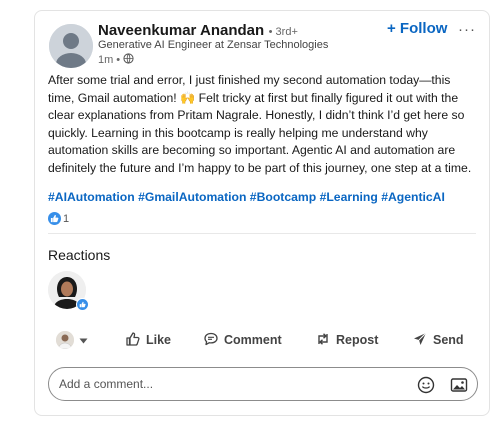  I want to click on hashtag-learning: #Learning, so click(349, 197).